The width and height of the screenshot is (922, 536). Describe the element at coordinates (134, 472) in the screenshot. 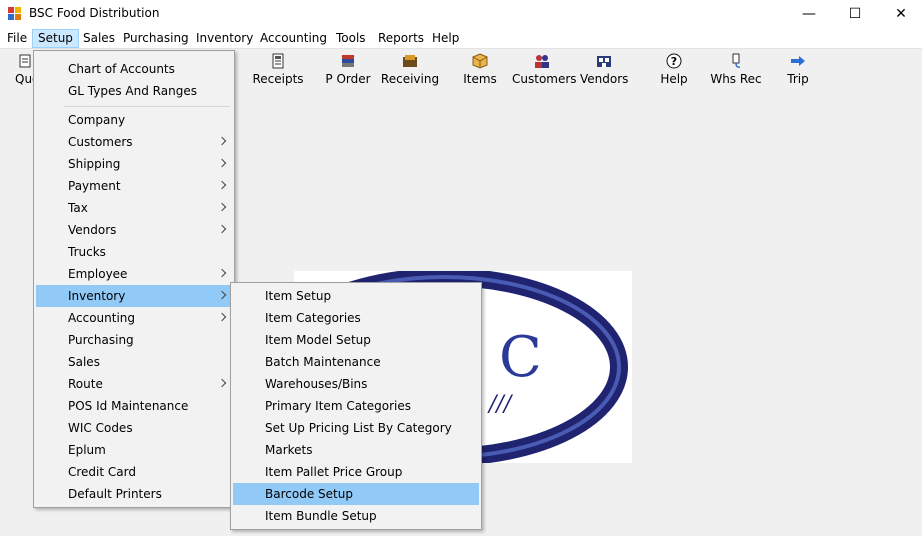

I see `menu-item-credit-card: Credit Card` at that location.